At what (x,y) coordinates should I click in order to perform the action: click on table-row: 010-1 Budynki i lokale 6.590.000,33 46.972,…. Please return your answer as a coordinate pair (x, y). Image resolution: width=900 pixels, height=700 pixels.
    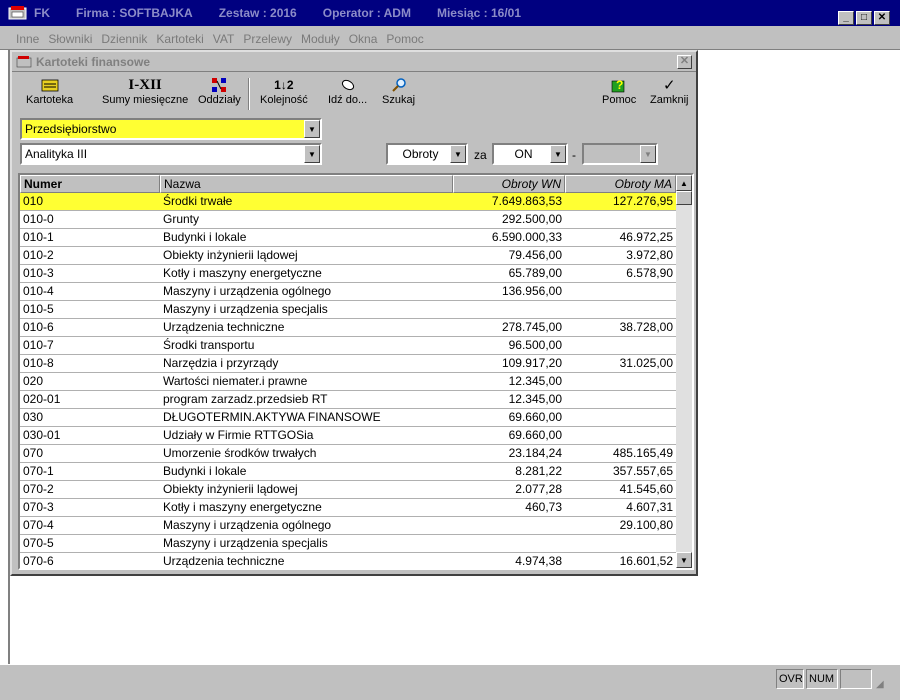
    Looking at the image, I should click on (348, 238).